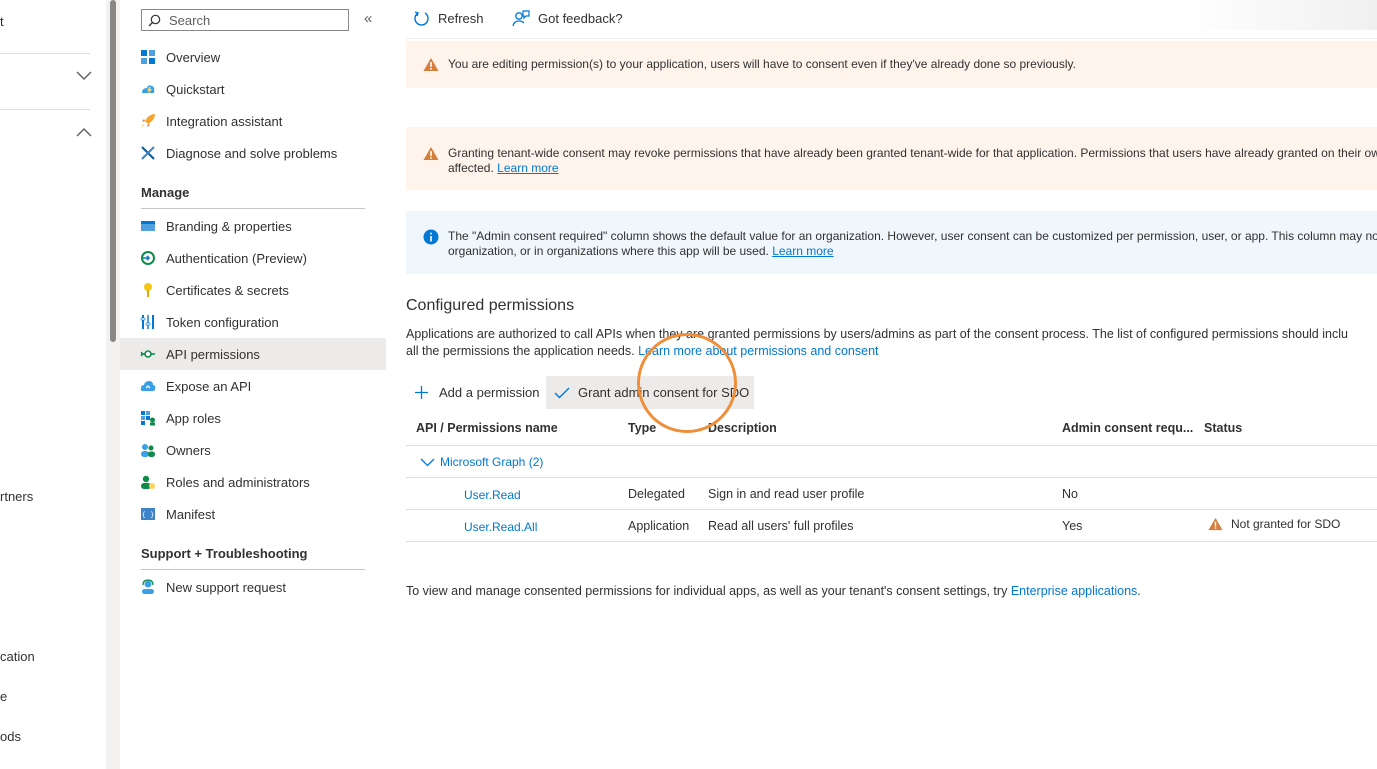 The width and height of the screenshot is (1377, 769). I want to click on quickstart-icon, so click(148, 89).